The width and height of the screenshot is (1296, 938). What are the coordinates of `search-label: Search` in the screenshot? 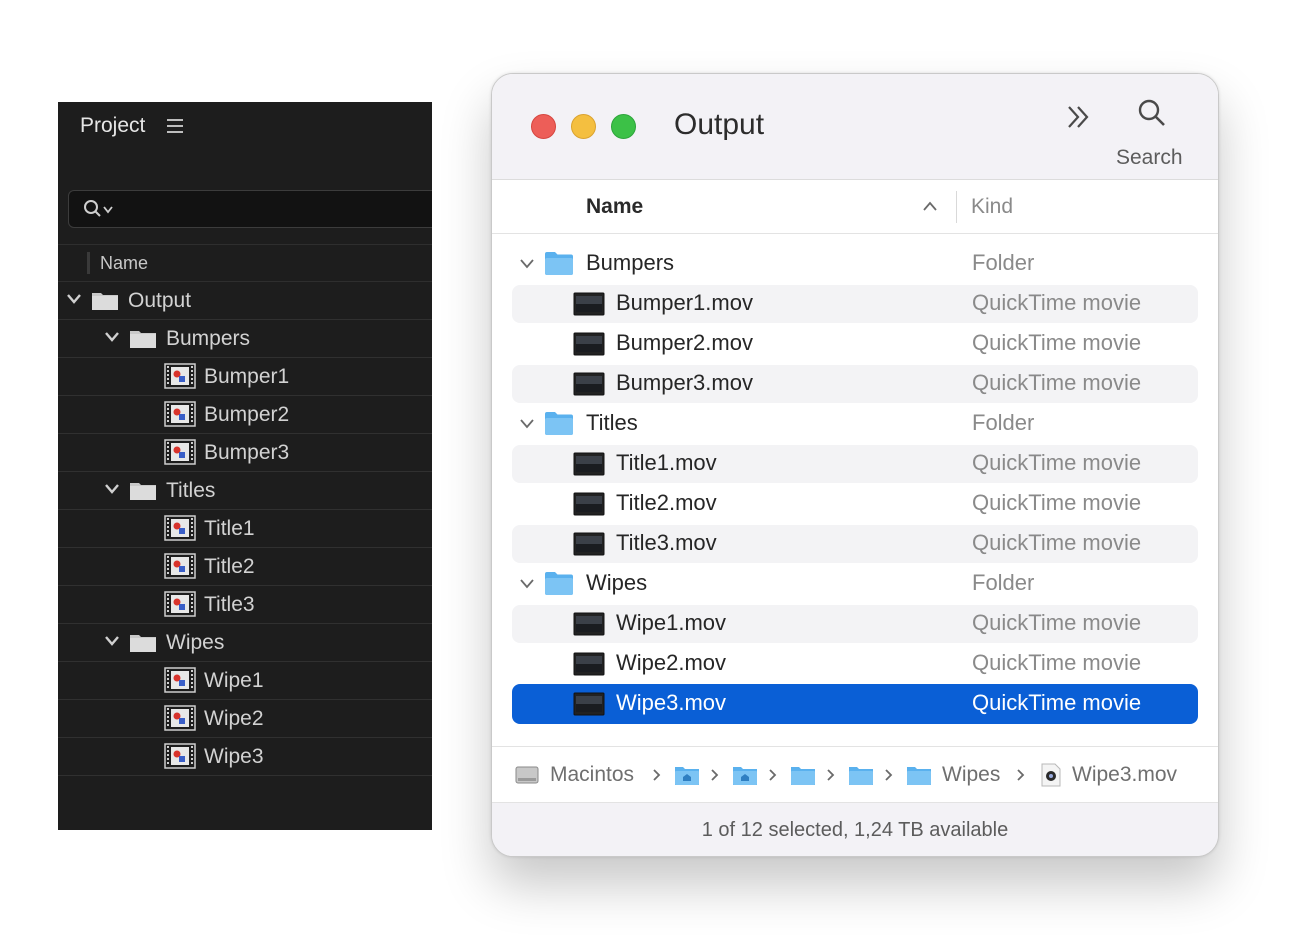 It's located at (1149, 158).